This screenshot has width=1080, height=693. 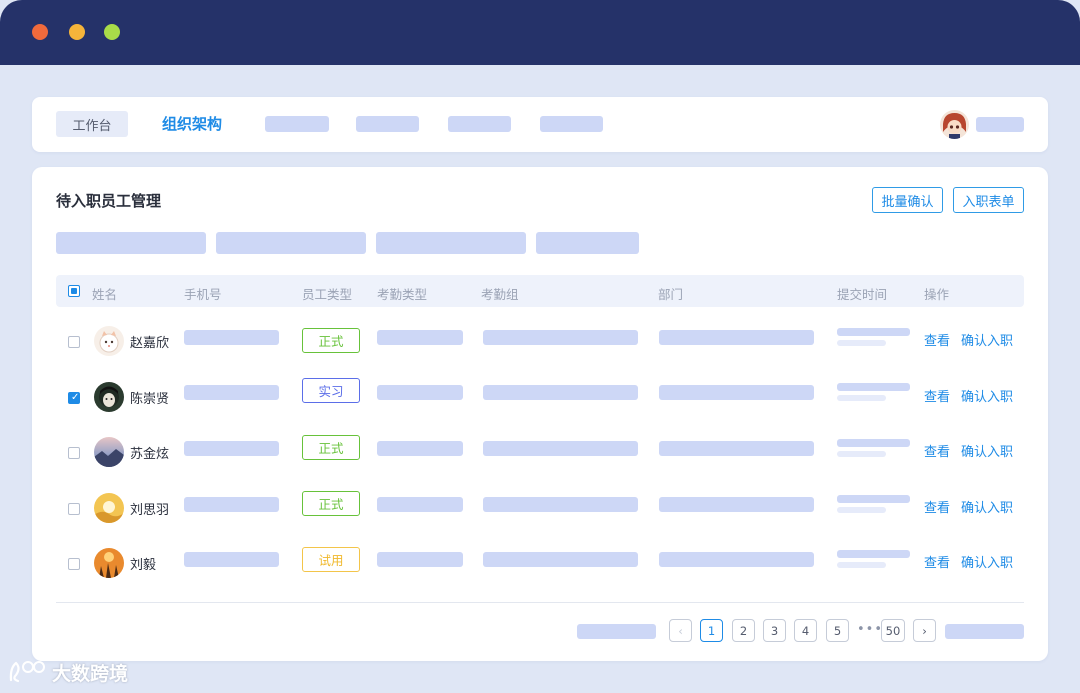 I want to click on page-button: 1, so click(x=711, y=630).